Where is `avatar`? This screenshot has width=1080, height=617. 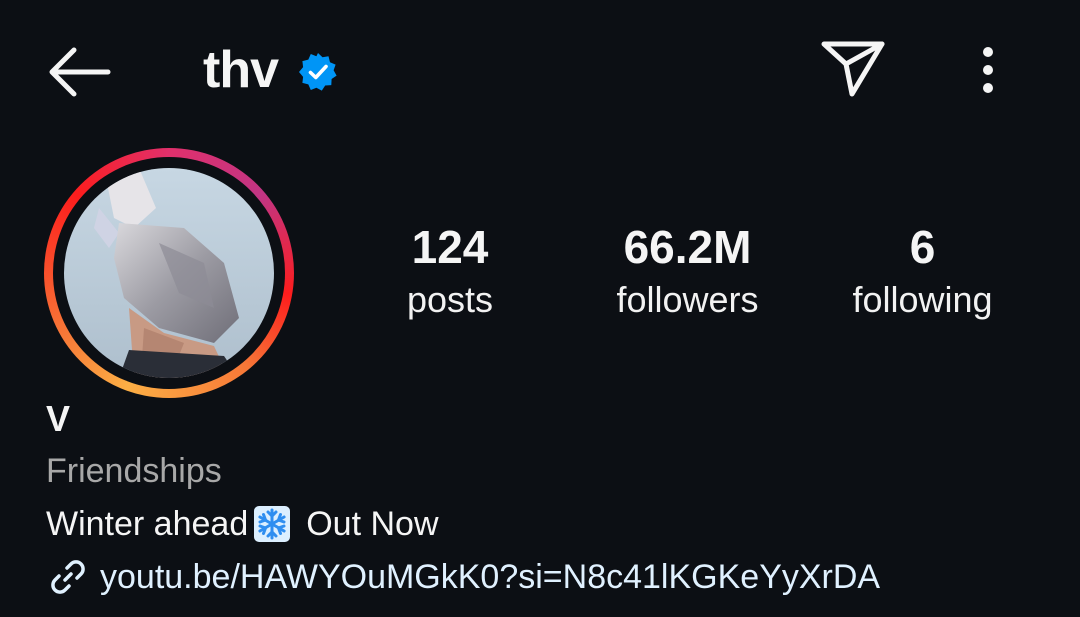 avatar is located at coordinates (169, 273).